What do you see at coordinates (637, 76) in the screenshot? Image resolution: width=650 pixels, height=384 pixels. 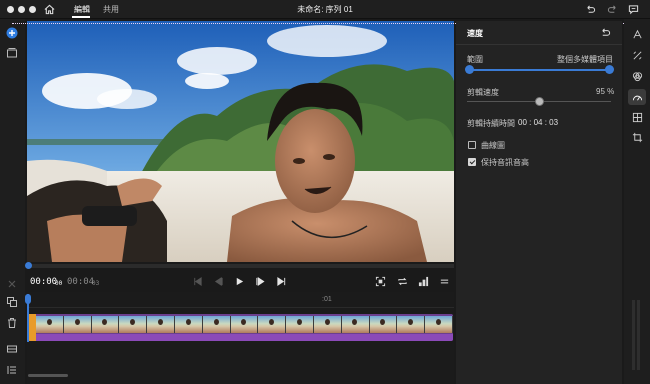 I see `color-icon` at bounding box center [637, 76].